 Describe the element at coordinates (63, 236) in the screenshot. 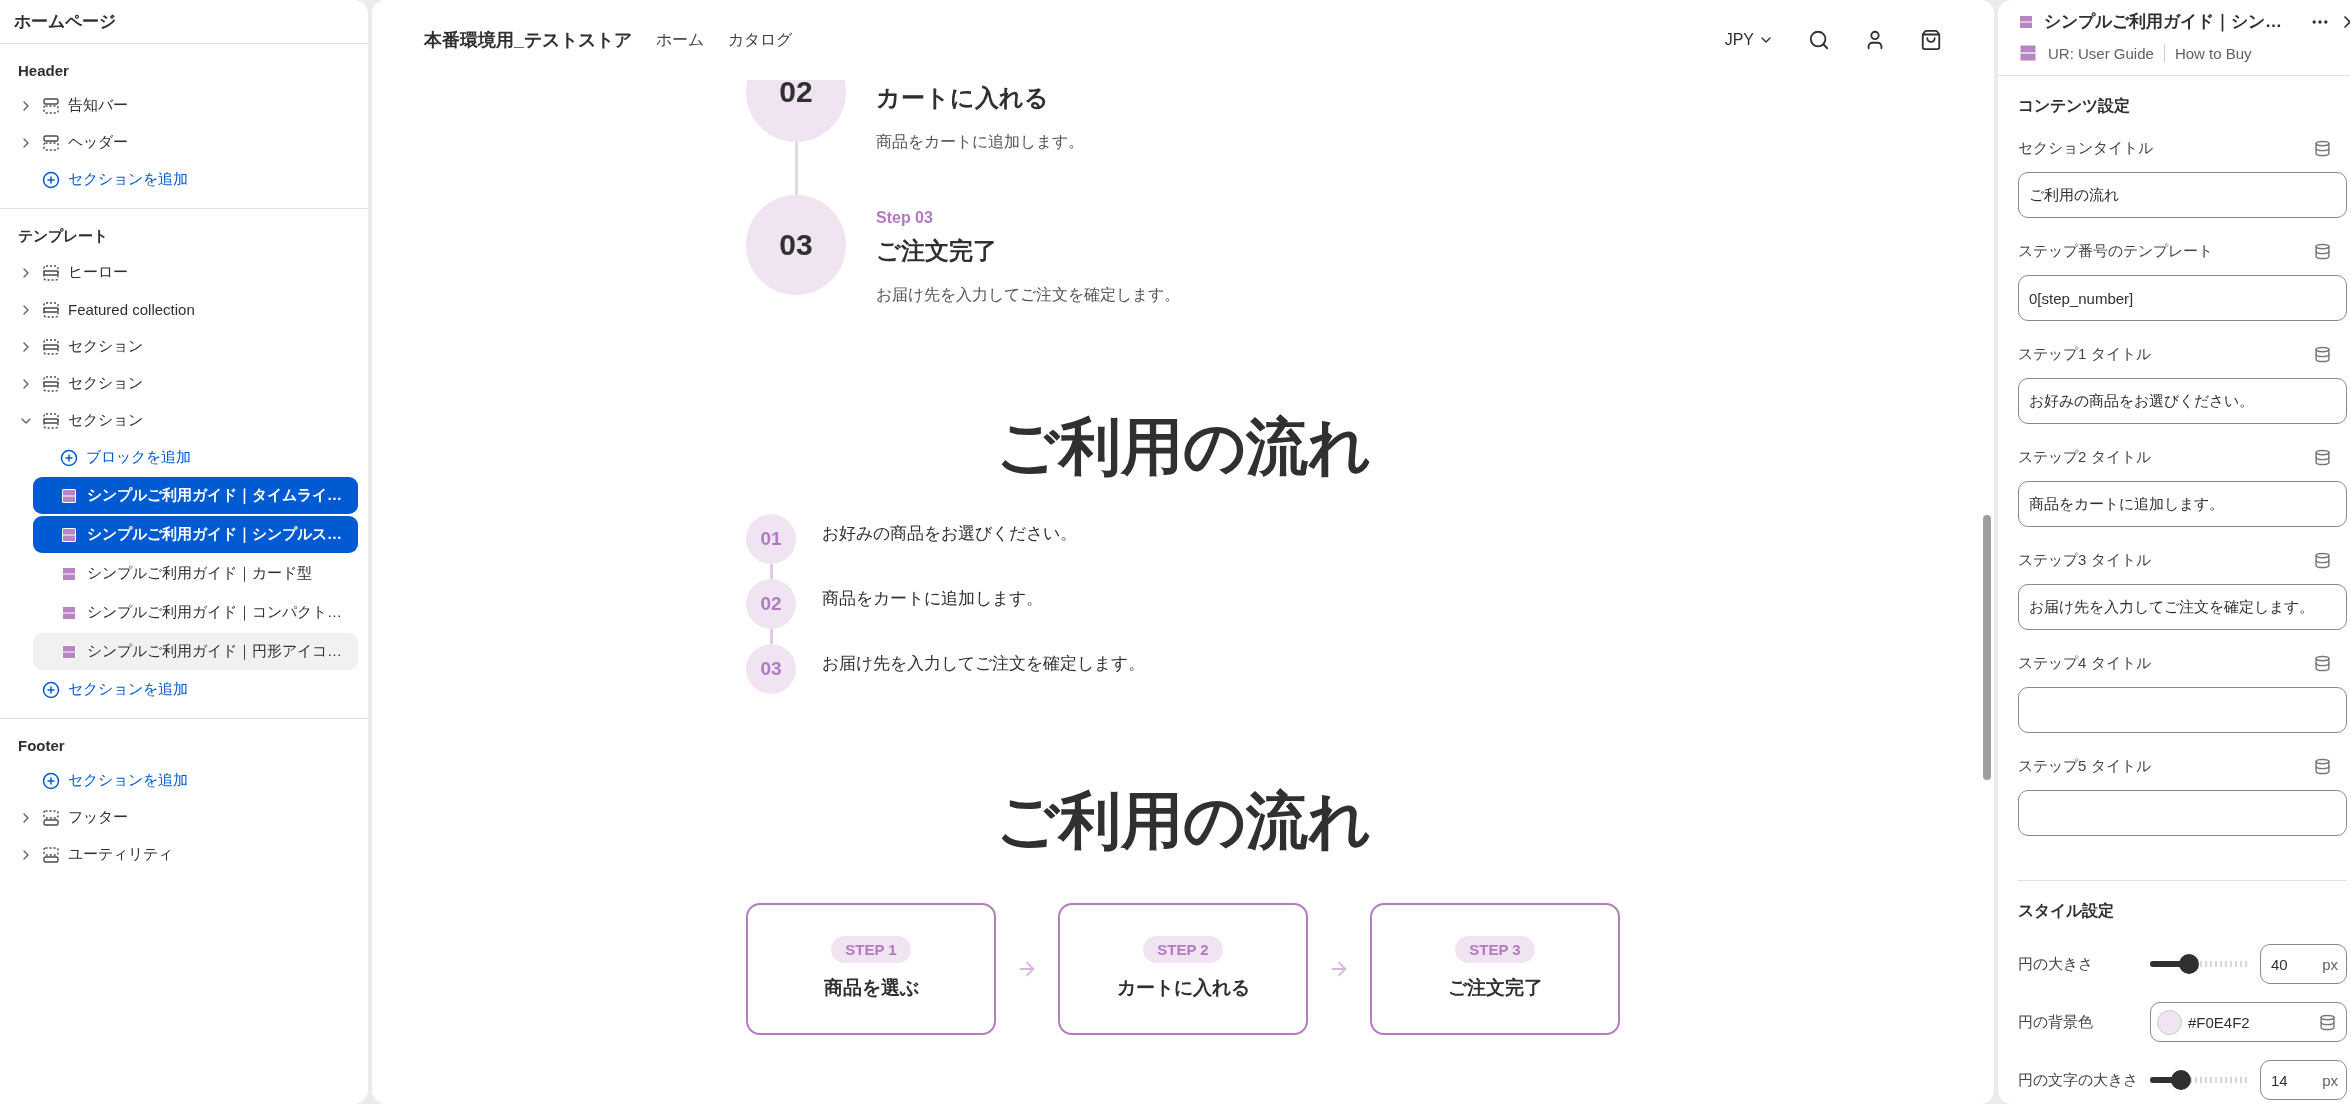

I see `group-heading: テンプレート` at that location.